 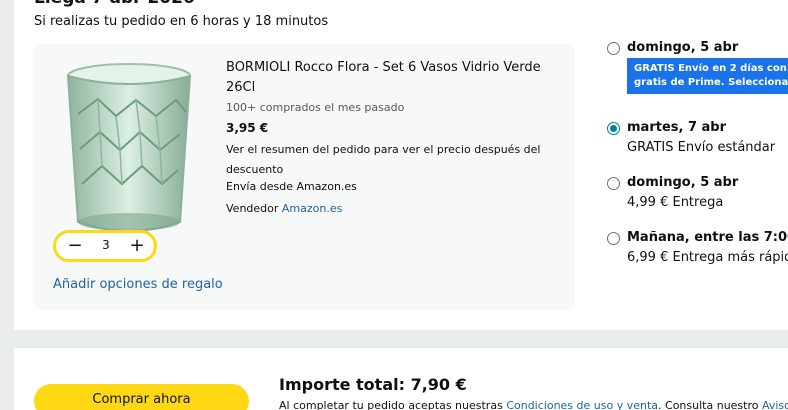 I want to click on terms-link: Condiciones de uso y venta, so click(x=582, y=404).